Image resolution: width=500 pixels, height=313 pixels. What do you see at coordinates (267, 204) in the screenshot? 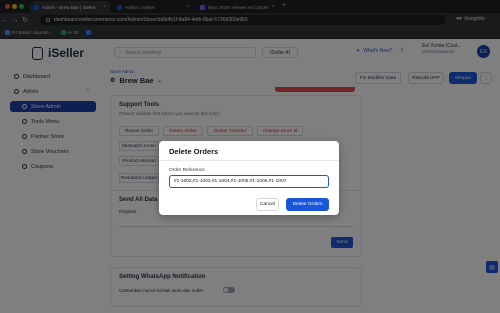
I see `cancel-button: Cancel` at bounding box center [267, 204].